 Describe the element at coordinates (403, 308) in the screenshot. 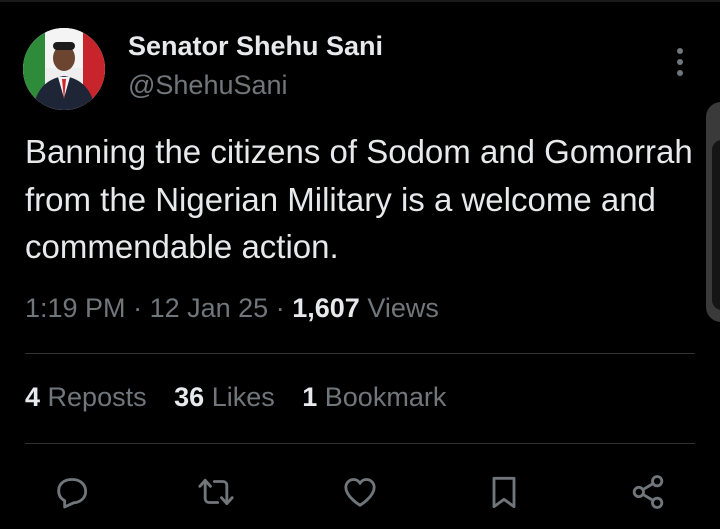

I see `views-label: Views` at that location.